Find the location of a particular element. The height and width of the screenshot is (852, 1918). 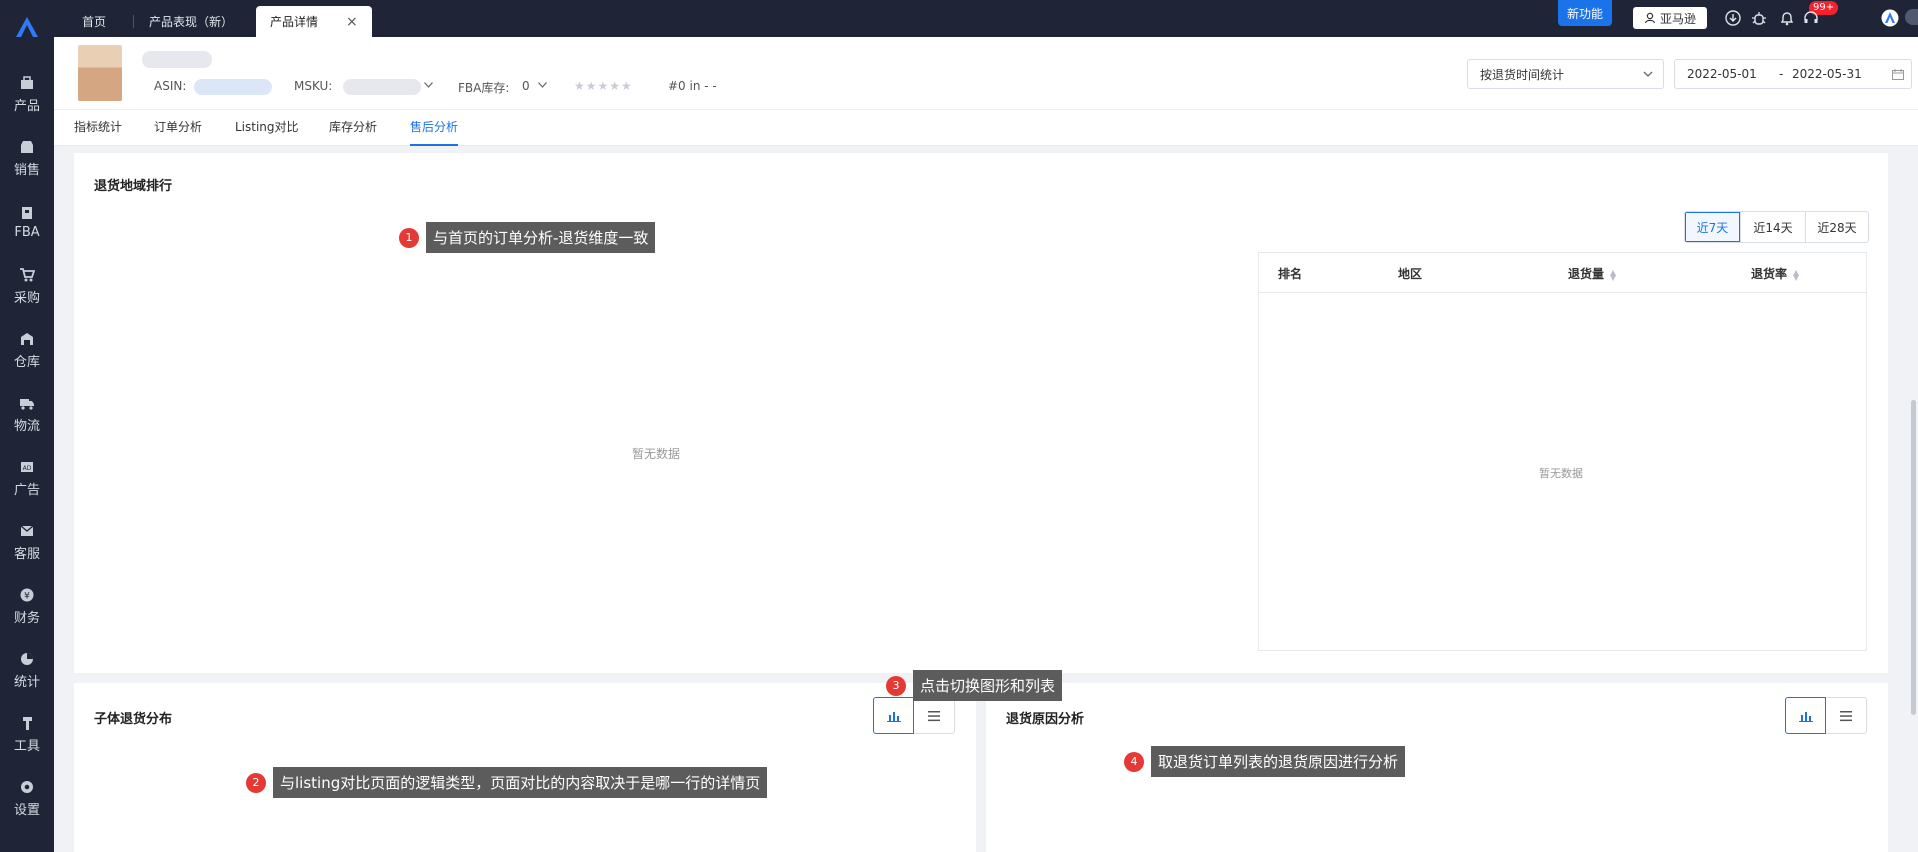

user-icon is located at coordinates (1650, 18).